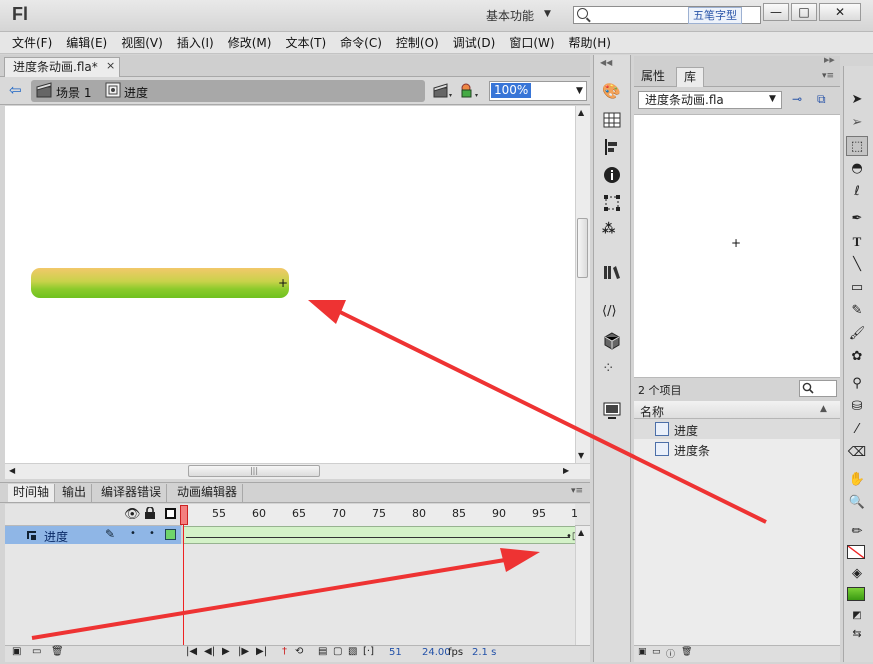  What do you see at coordinates (612, 314) in the screenshot?
I see `code-snippets-icon: ⟨/⟩` at bounding box center [612, 314].